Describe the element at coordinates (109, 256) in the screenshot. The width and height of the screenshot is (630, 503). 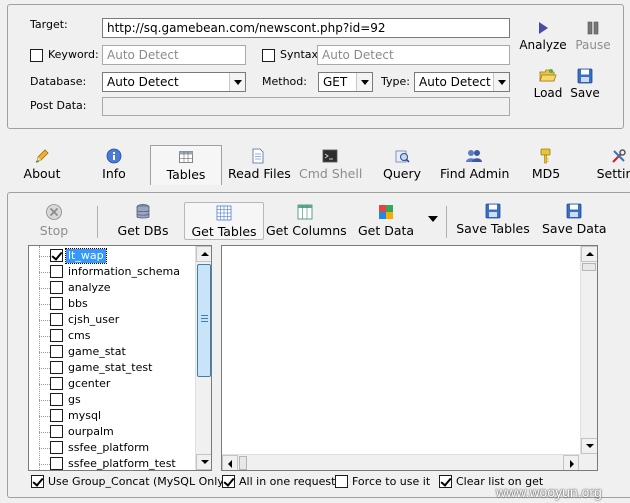
I see `tree-item: lt_wap` at that location.